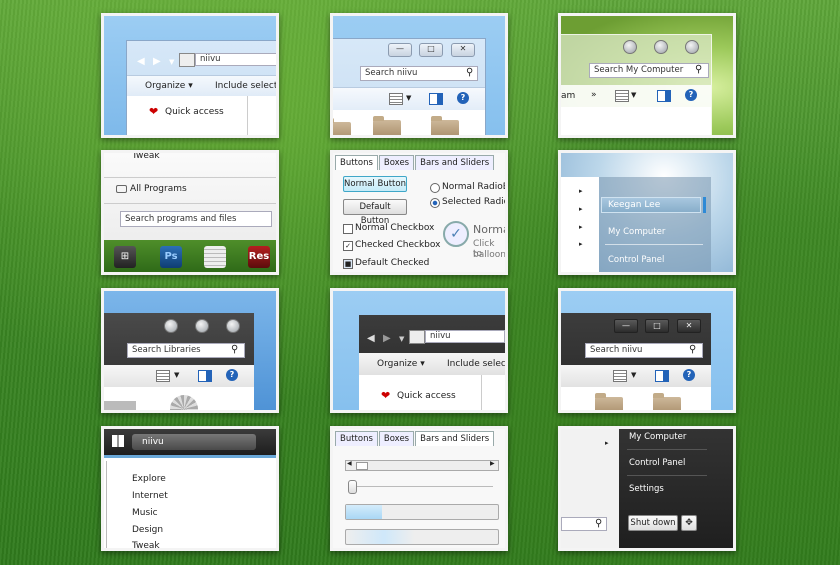 The height and width of the screenshot is (565, 840). Describe the element at coordinates (194, 442) in the screenshot. I see `user-name-pill: niivu` at that location.